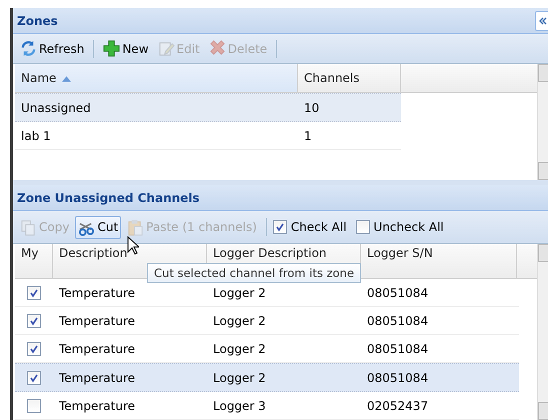  Describe the element at coordinates (318, 227) in the screenshot. I see `checkbox-label: Check All` at that location.